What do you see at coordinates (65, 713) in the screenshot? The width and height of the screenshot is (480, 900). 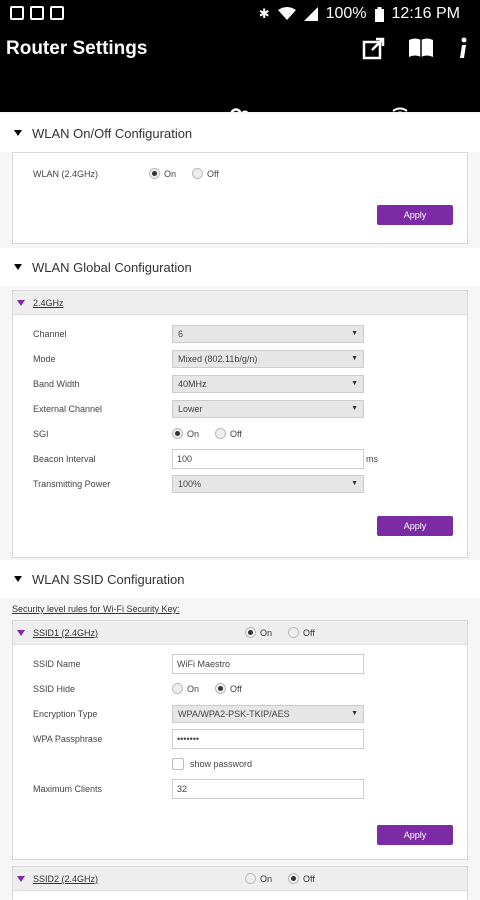 I see `encryption-label: Encryption Type` at bounding box center [65, 713].